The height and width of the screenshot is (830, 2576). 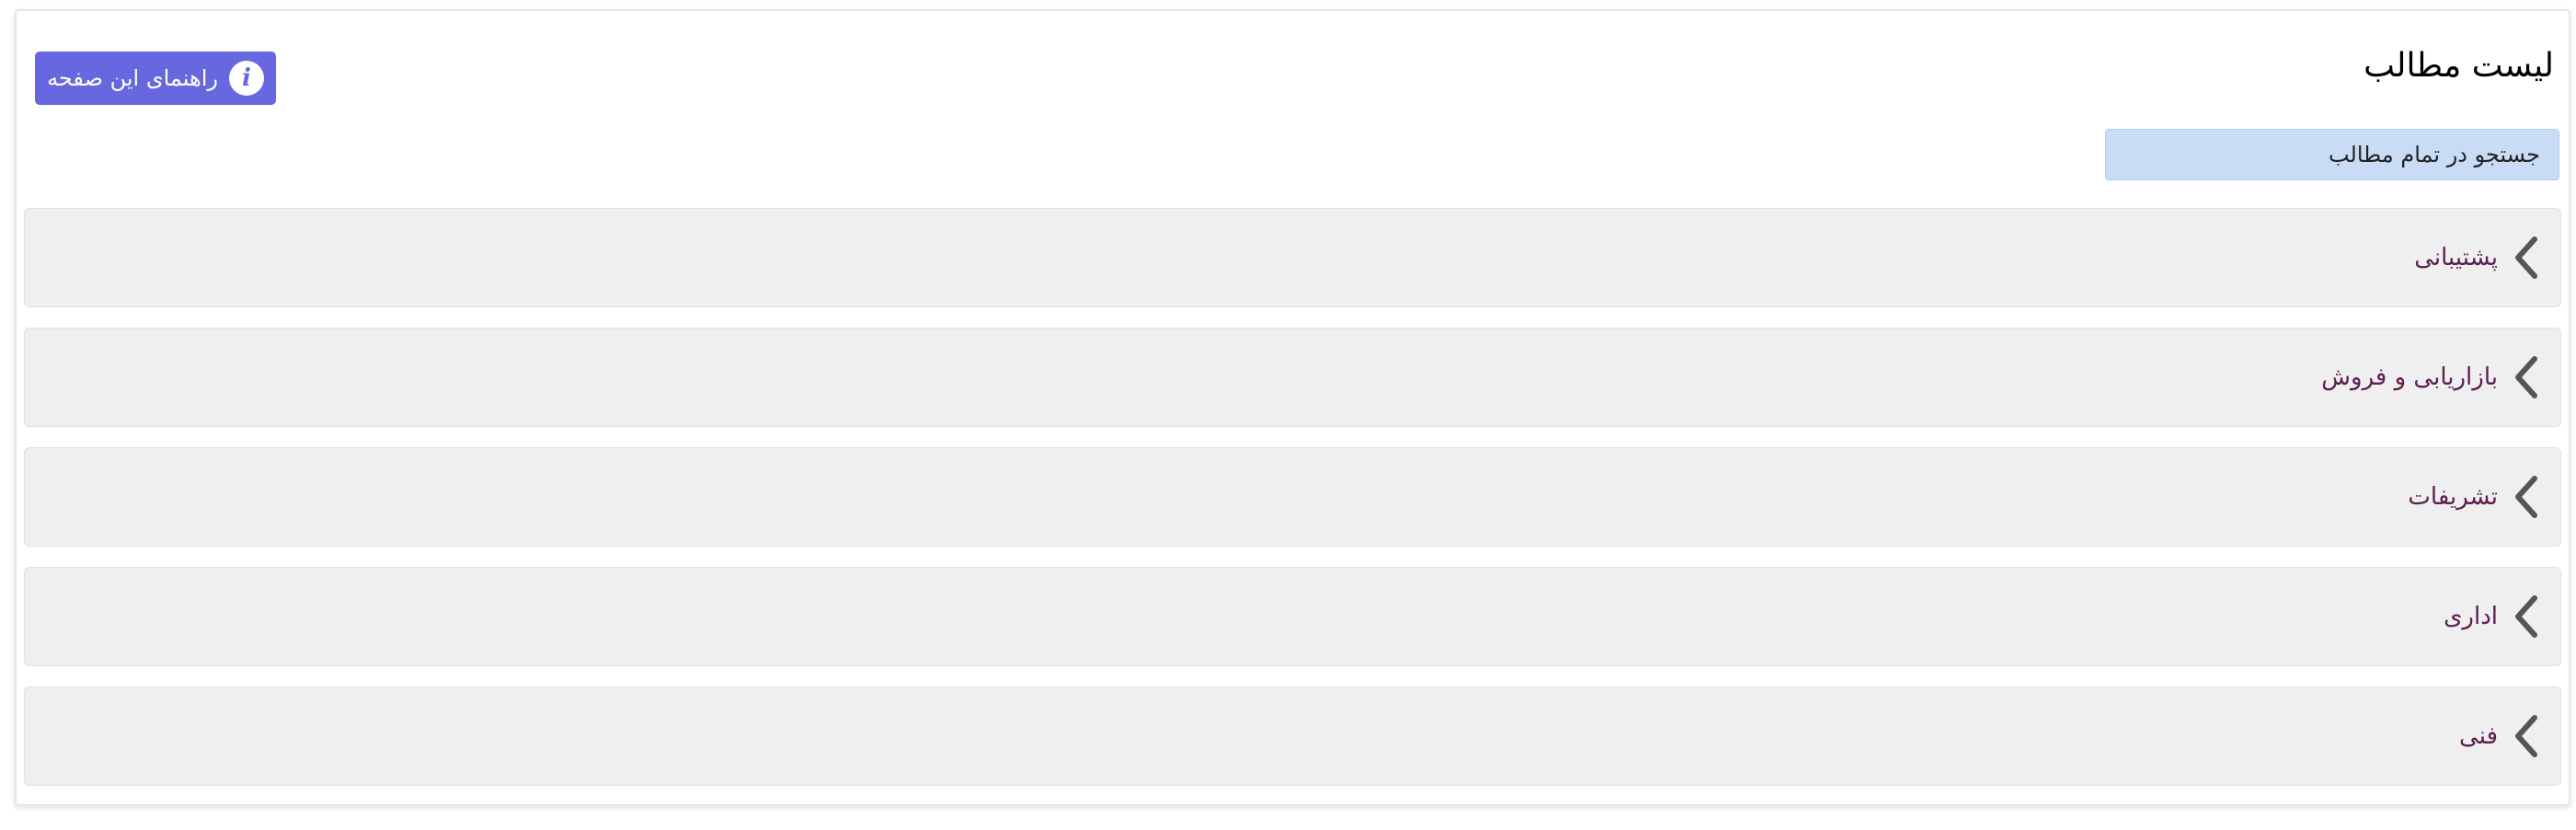 What do you see at coordinates (1292, 736) in the screenshot?
I see `category-item-technical: فنی` at bounding box center [1292, 736].